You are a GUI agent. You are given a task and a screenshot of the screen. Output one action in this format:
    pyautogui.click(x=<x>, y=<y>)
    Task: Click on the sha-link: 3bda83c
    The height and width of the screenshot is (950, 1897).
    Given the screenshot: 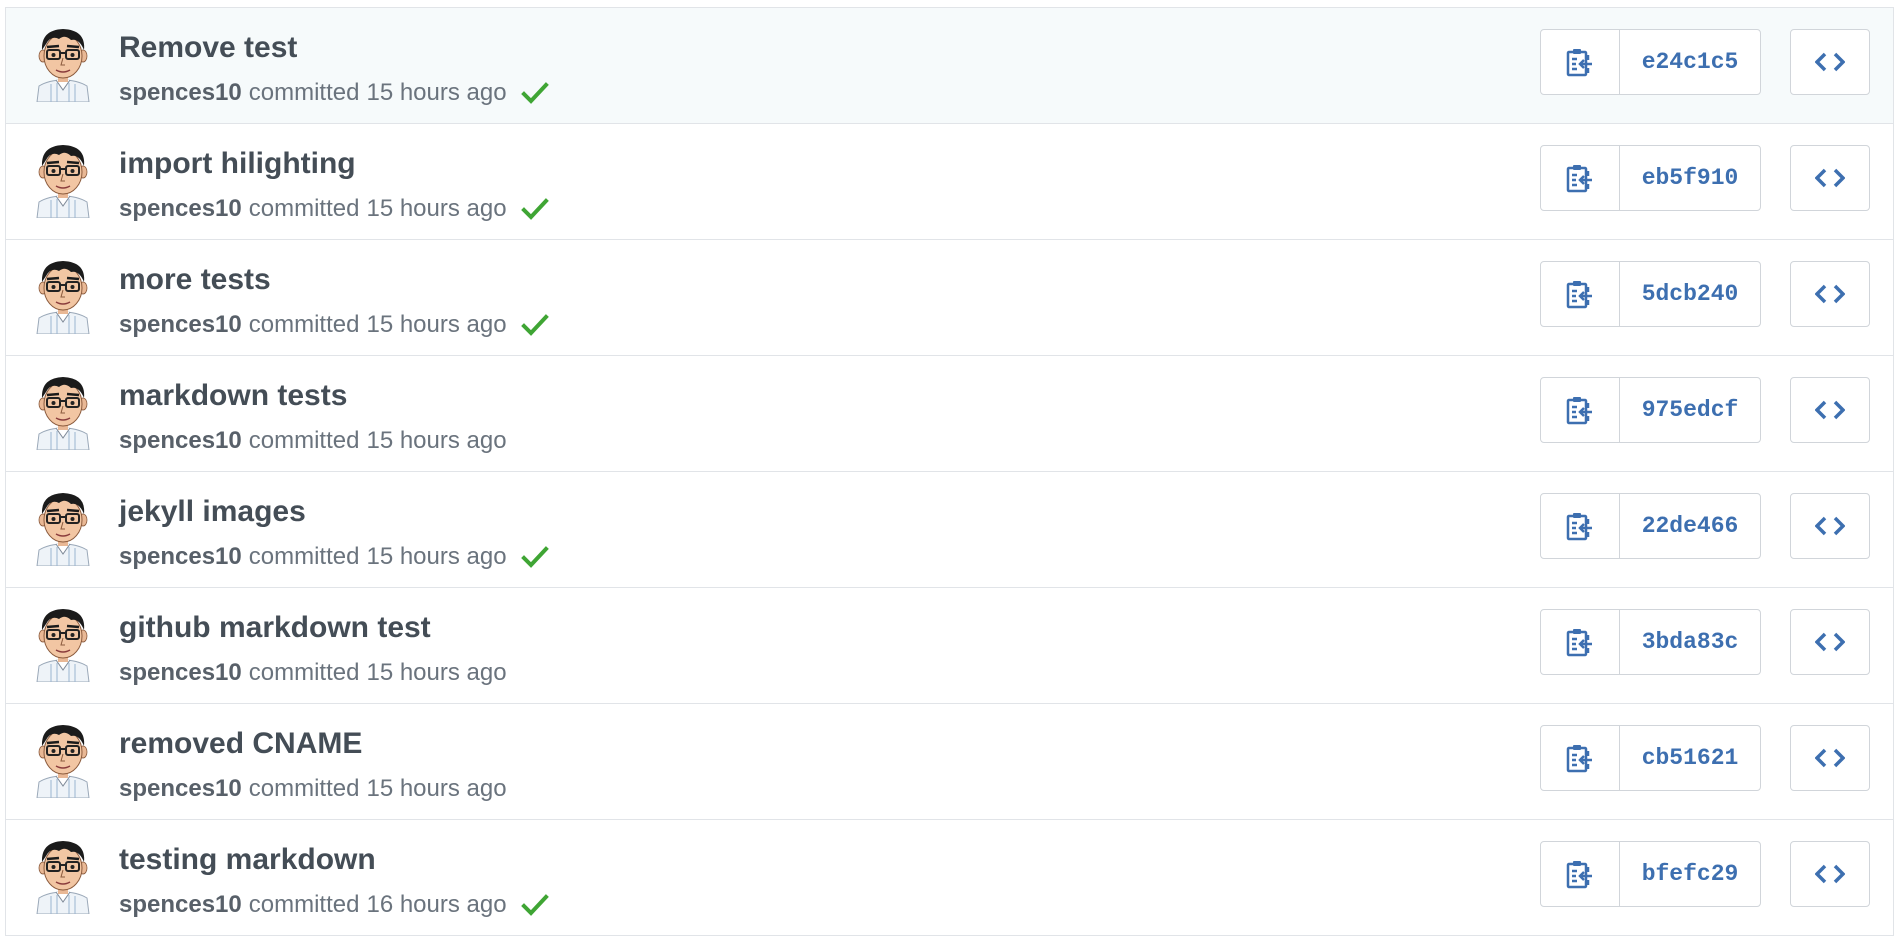 What is the action you would take?
    pyautogui.click(x=1690, y=642)
    